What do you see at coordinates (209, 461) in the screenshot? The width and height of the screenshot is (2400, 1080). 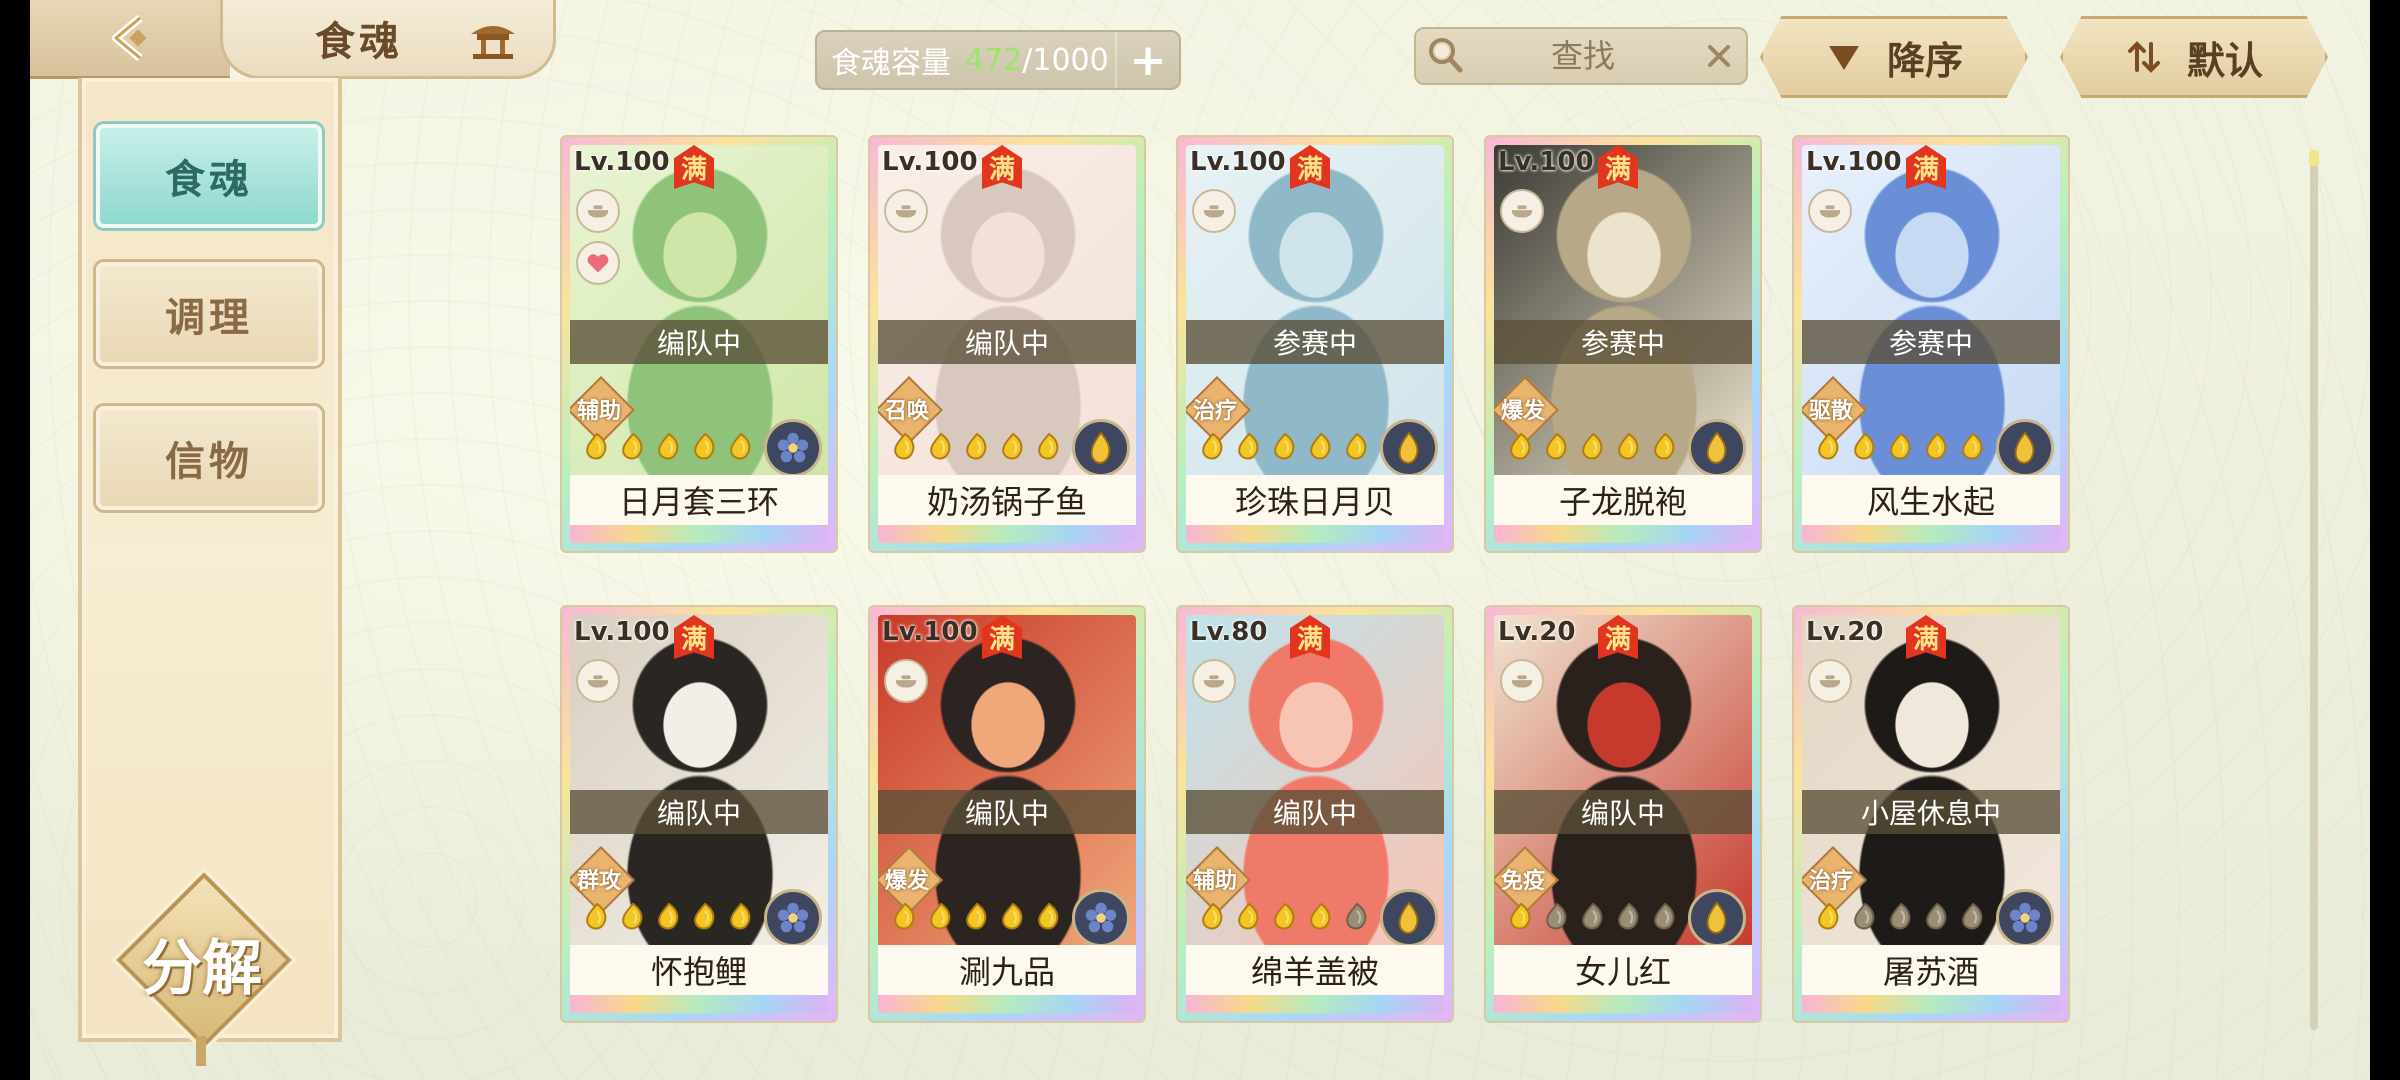 I see `sidebar-item-label: 信物` at bounding box center [209, 461].